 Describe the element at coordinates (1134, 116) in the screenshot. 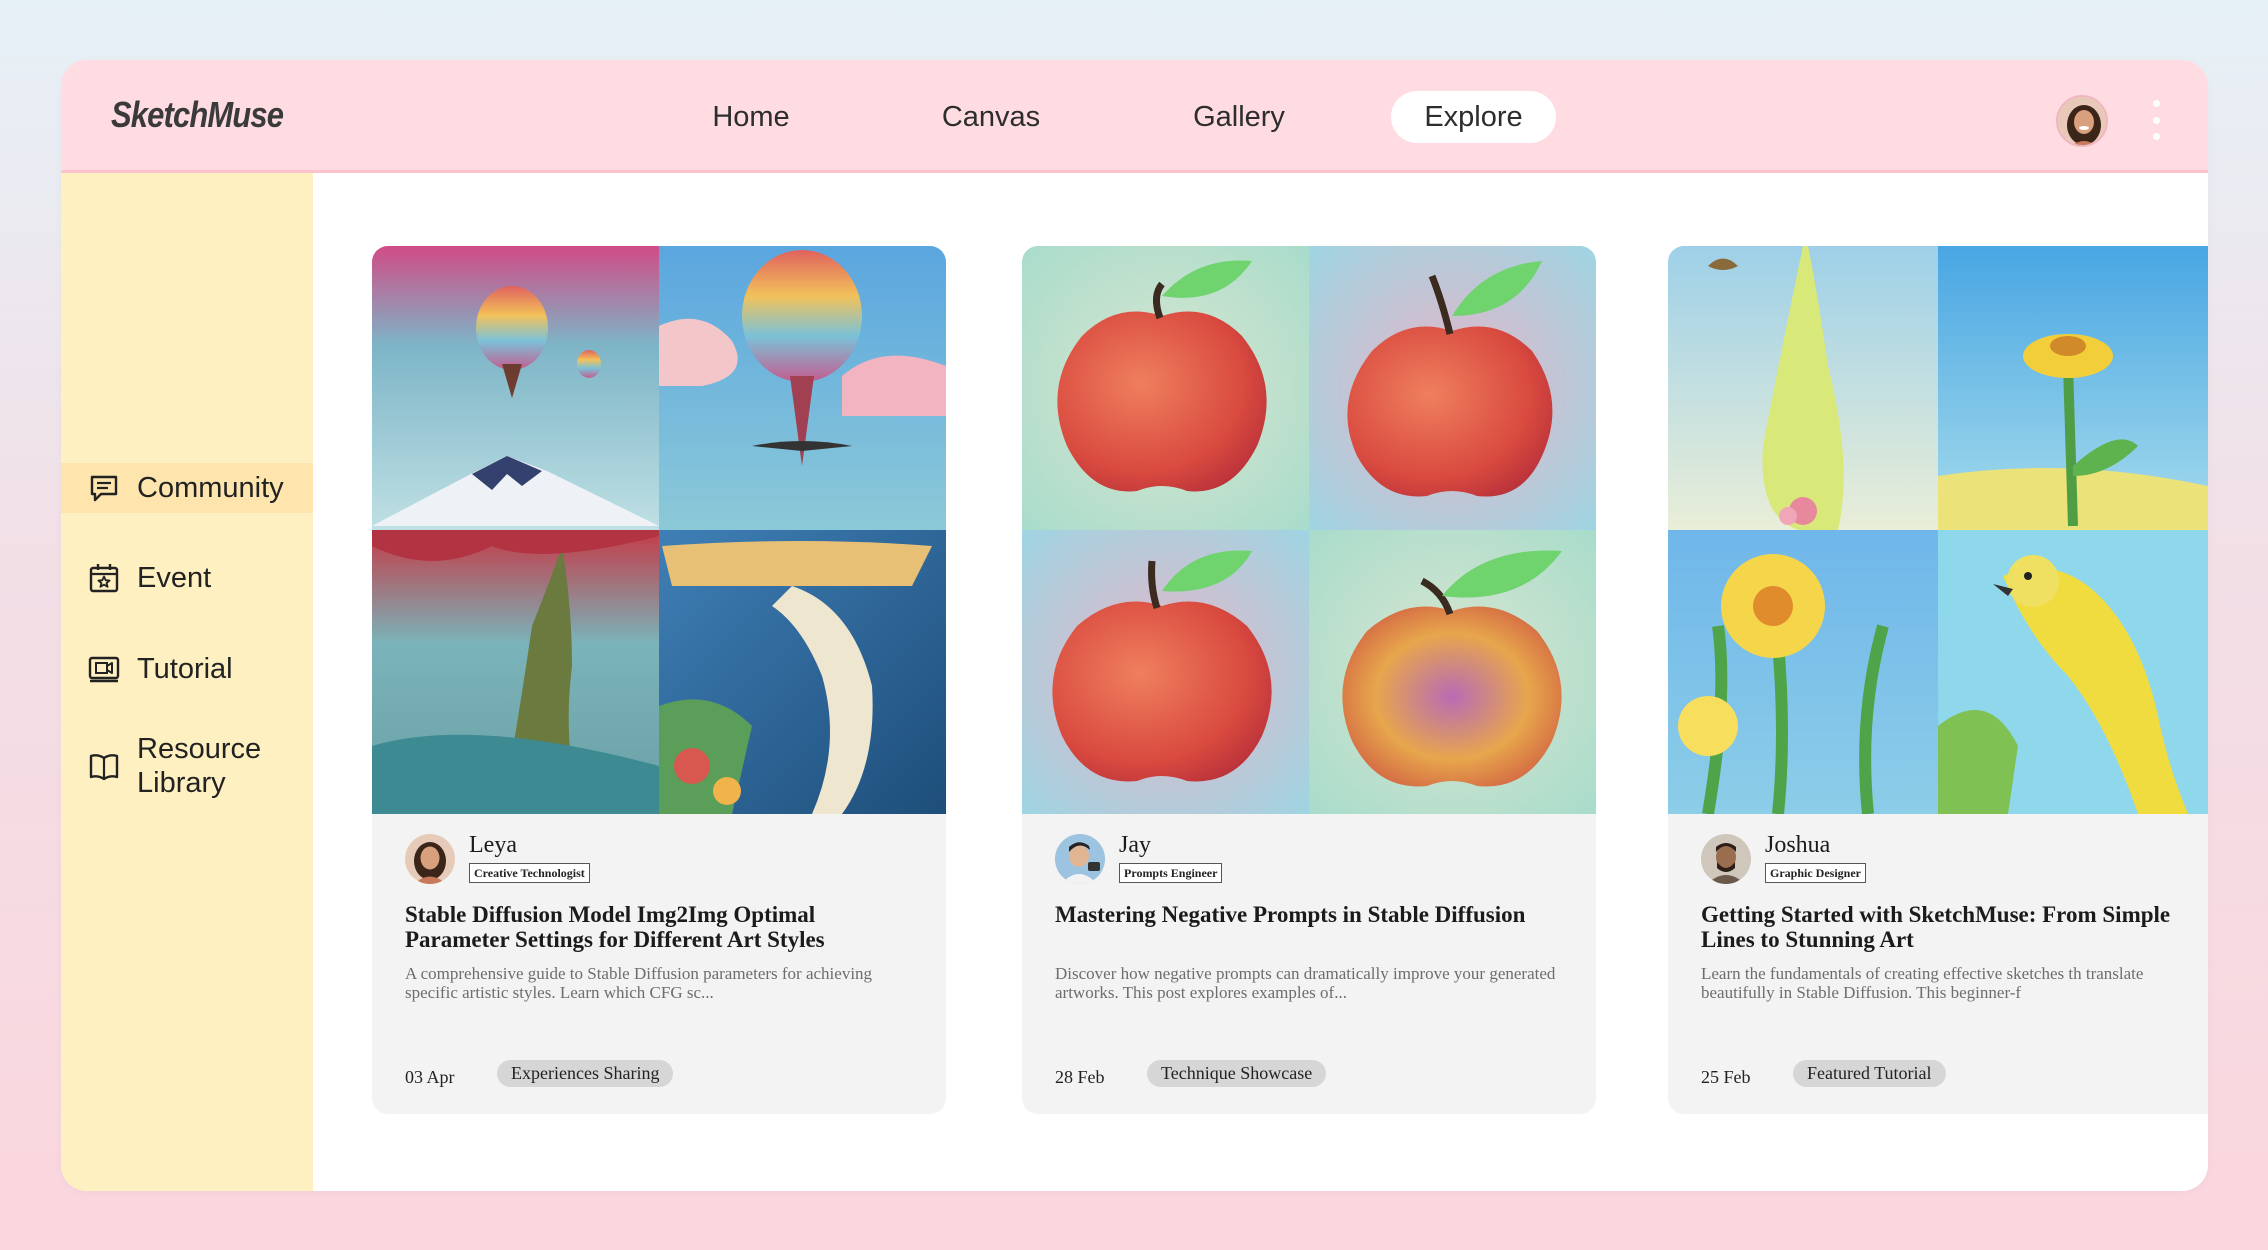

I see `top-navigation-bar: SketchMuse Home Canvas Gallery Explore` at that location.